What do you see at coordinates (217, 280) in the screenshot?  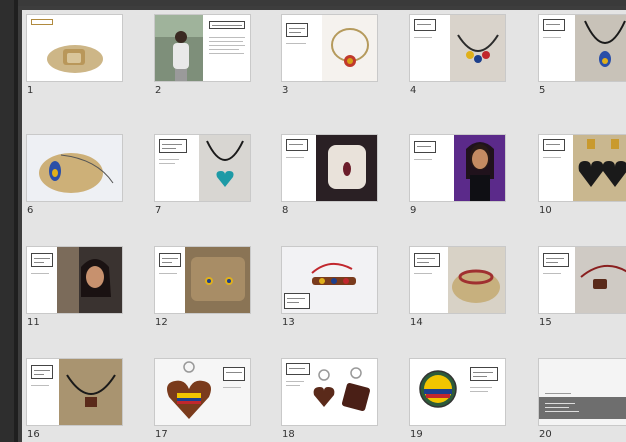 I see `stud-earrings-image` at bounding box center [217, 280].